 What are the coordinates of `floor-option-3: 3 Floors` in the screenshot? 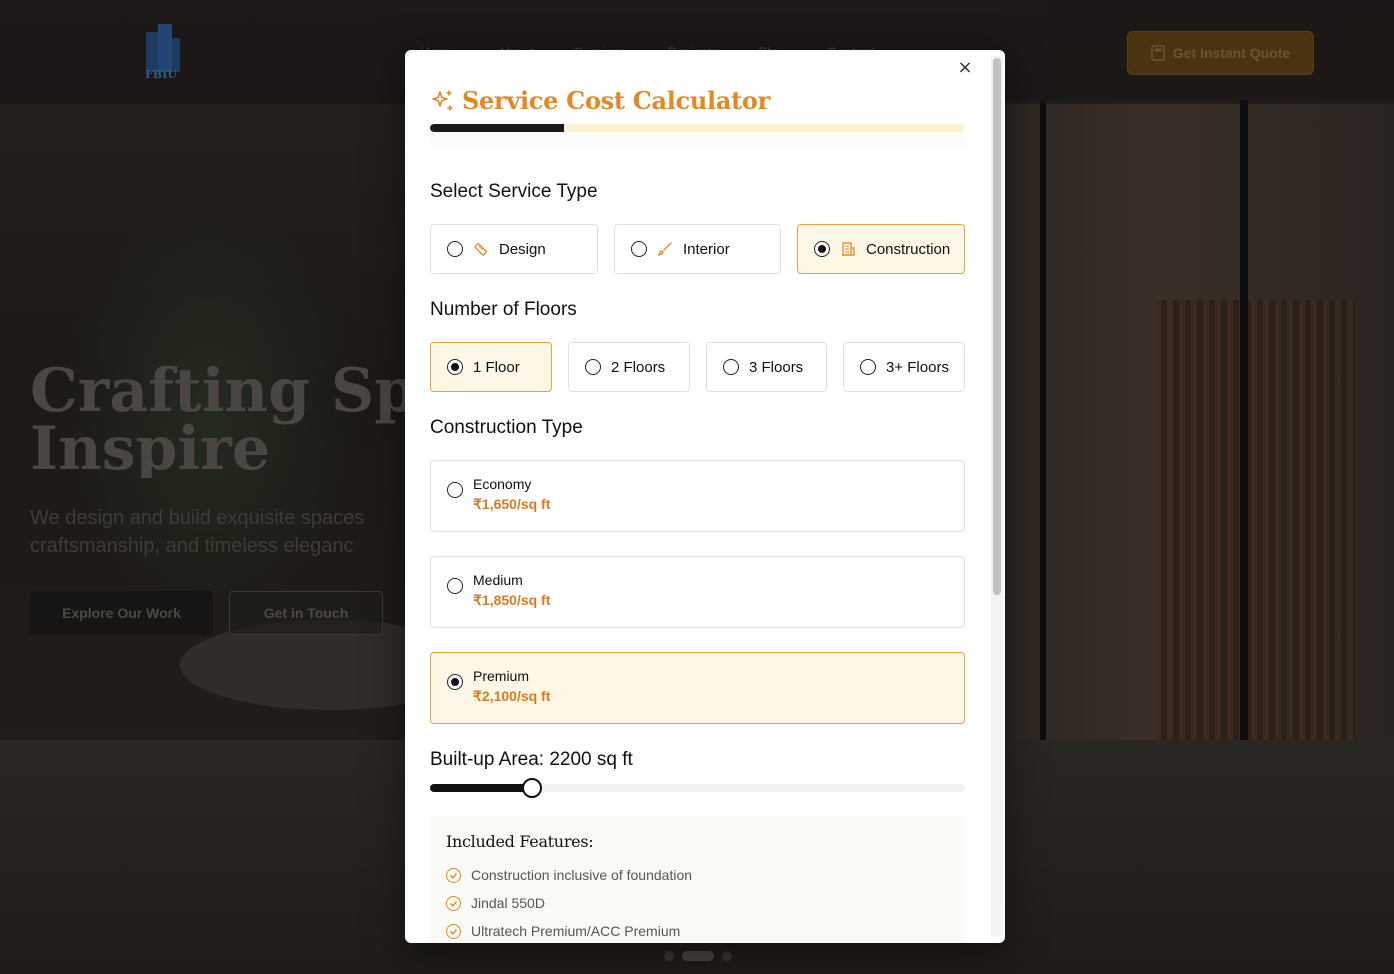 It's located at (766, 367).